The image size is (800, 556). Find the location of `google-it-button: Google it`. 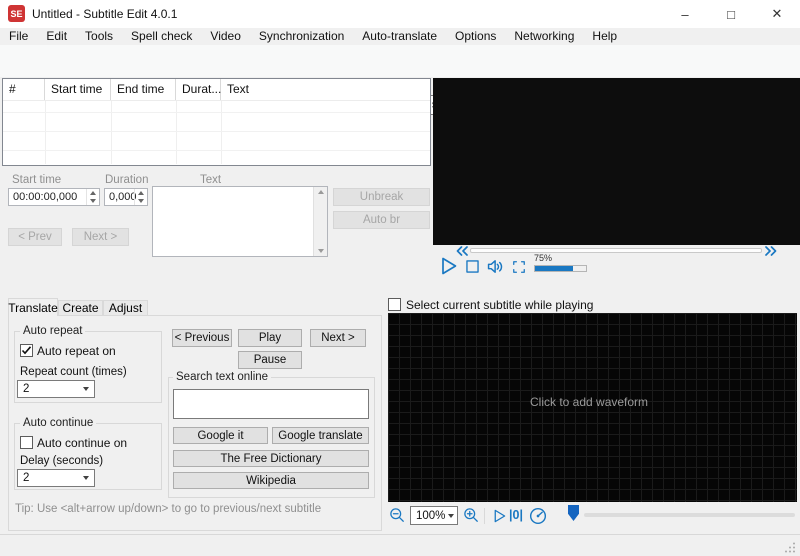

google-it-button: Google it is located at coordinates (220, 435).